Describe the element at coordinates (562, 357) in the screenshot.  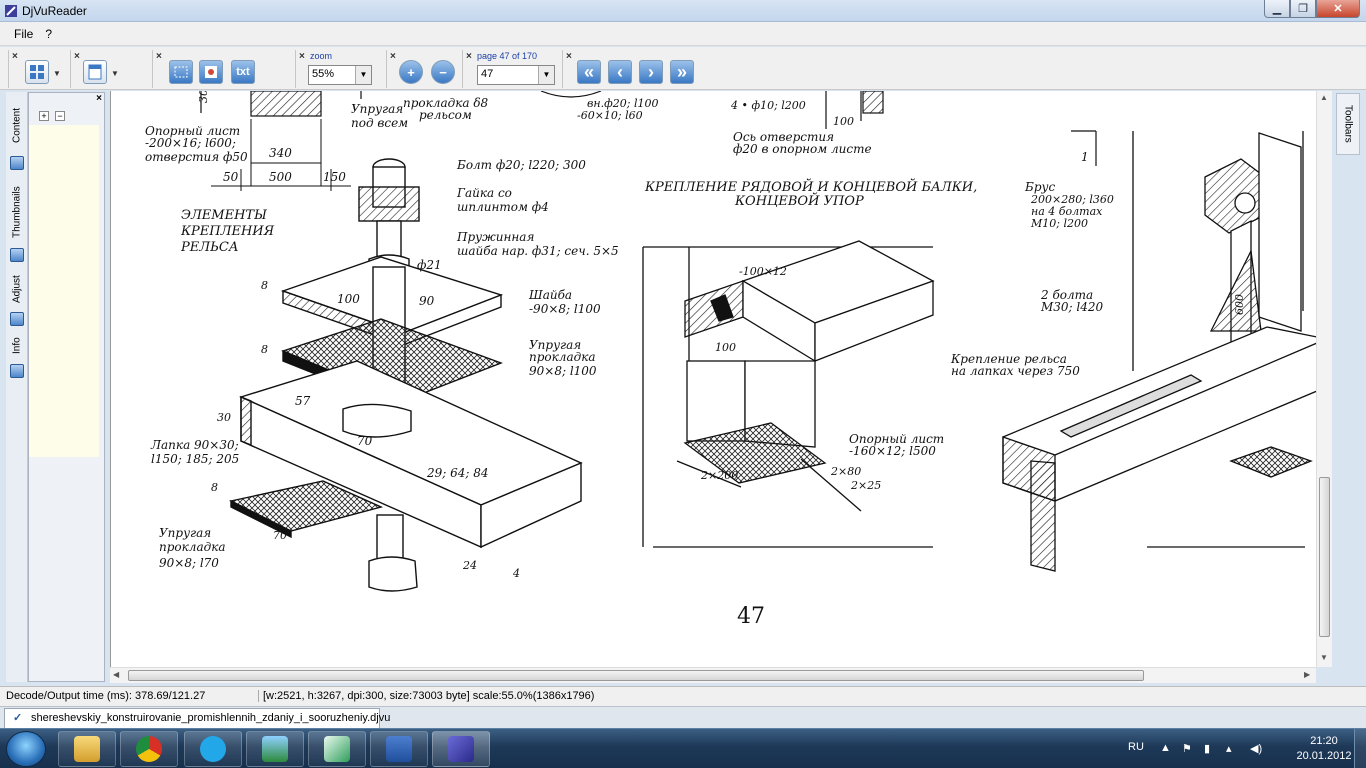
I see `doc-label: прокладка` at that location.